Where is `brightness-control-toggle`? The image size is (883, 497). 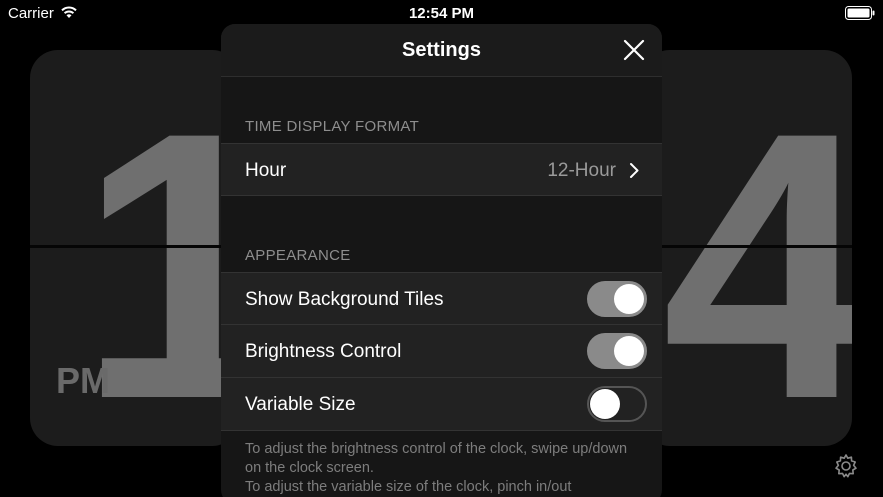
brightness-control-toggle is located at coordinates (617, 351).